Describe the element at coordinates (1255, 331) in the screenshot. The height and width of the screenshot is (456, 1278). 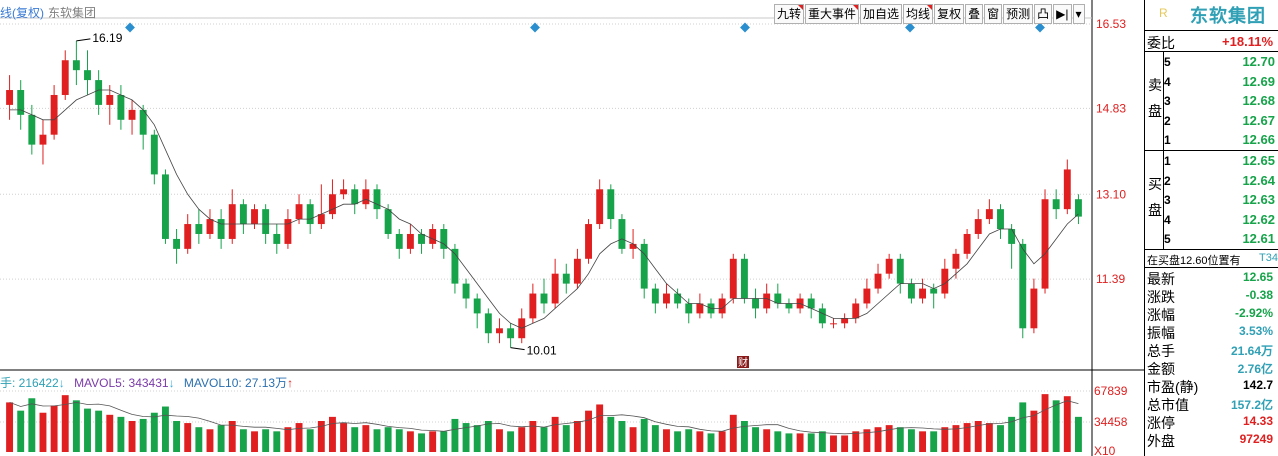
I see `quote-value: 3.53%` at that location.